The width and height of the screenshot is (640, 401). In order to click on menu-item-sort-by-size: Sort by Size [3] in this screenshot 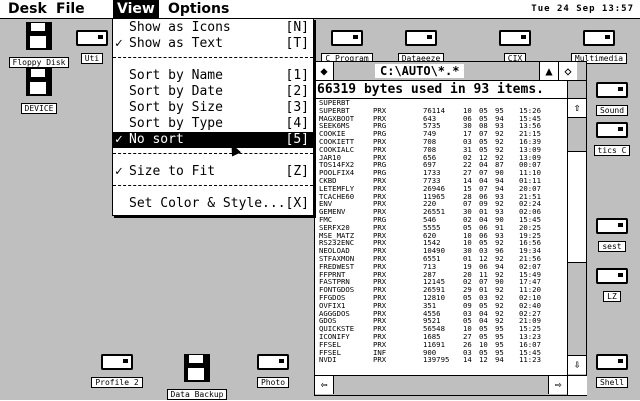, I will do `click(213, 108)`.